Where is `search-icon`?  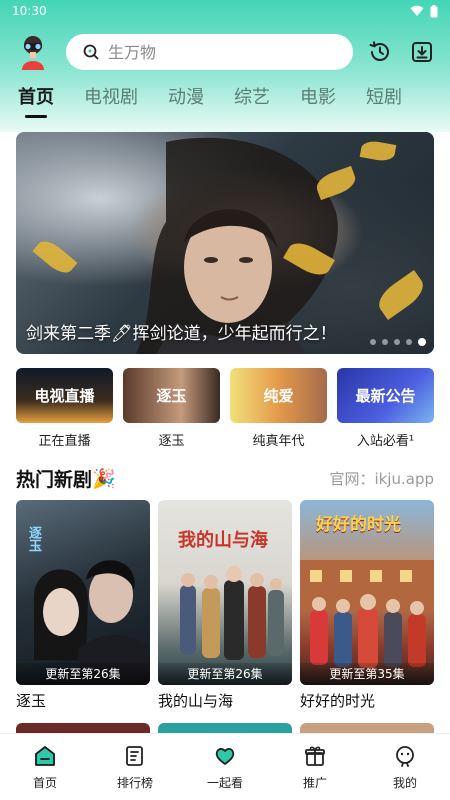 search-icon is located at coordinates (91, 52).